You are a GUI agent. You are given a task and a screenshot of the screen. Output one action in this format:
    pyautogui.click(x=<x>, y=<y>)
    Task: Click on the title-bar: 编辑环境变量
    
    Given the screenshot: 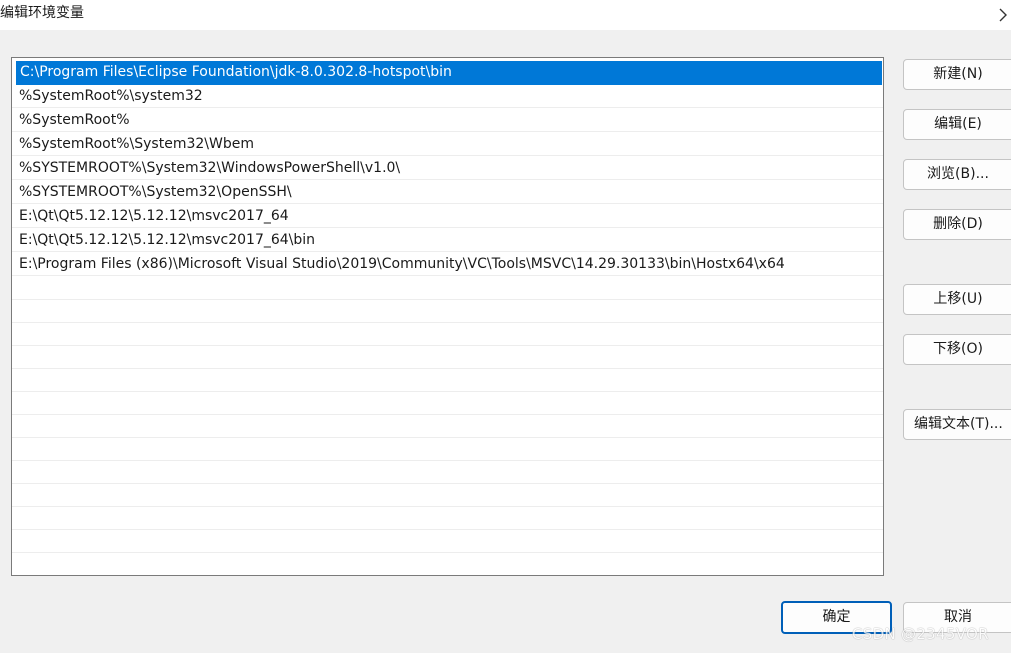 What is the action you would take?
    pyautogui.click(x=505, y=15)
    